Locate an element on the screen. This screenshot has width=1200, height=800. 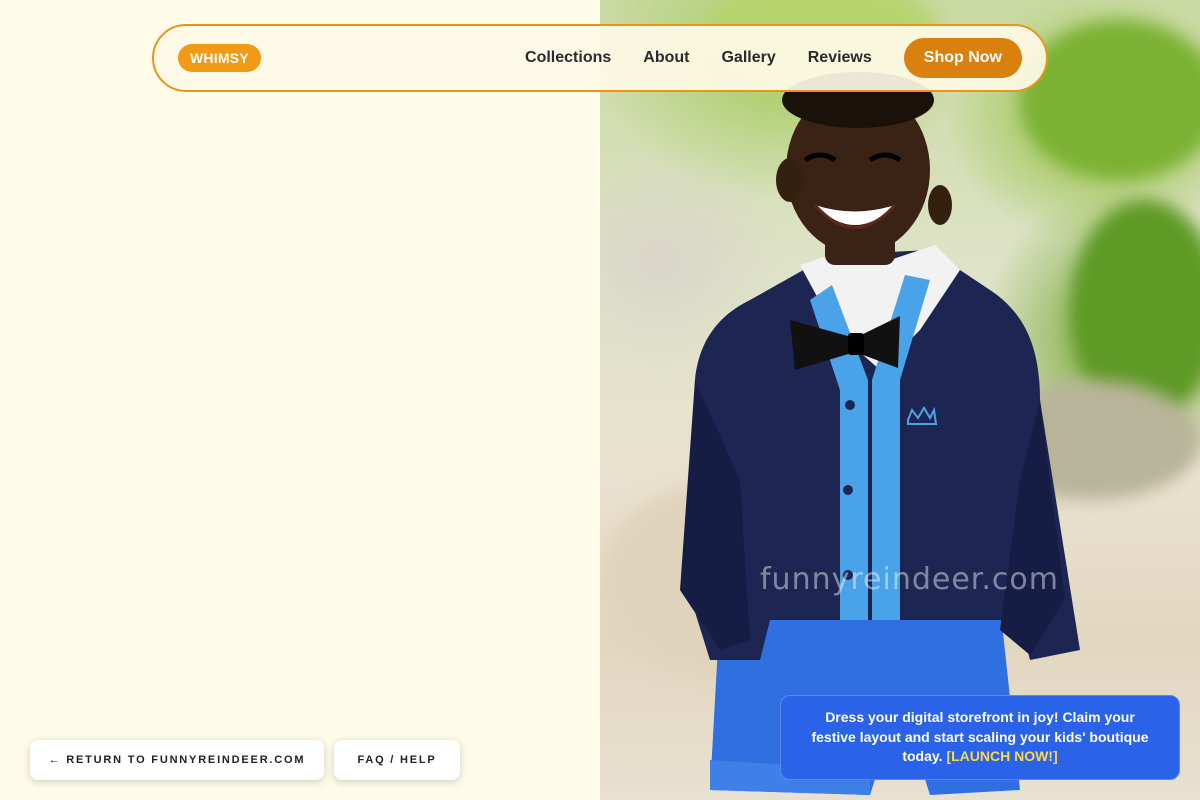
shop-now-button: Shop Now is located at coordinates (962, 58).